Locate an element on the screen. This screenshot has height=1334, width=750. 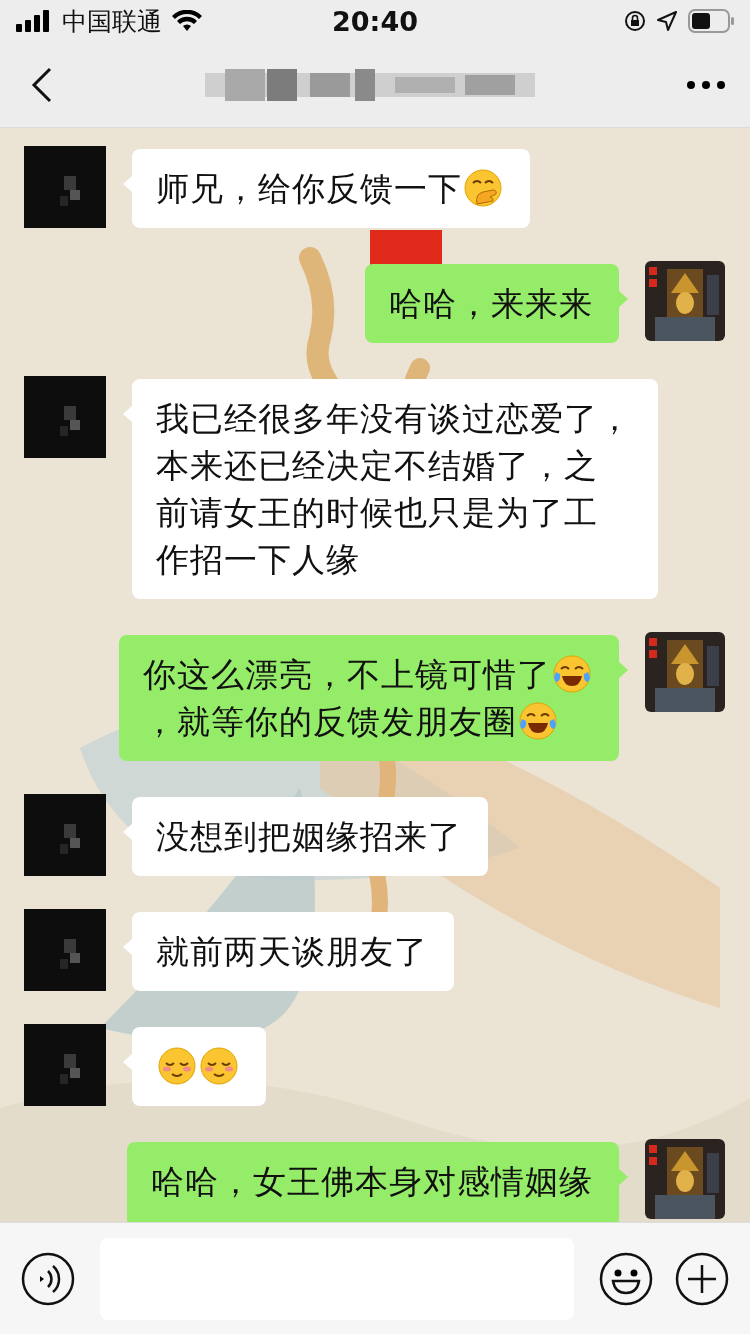
message-text: 没想到把姻缘招来了 is located at coordinates (309, 836).